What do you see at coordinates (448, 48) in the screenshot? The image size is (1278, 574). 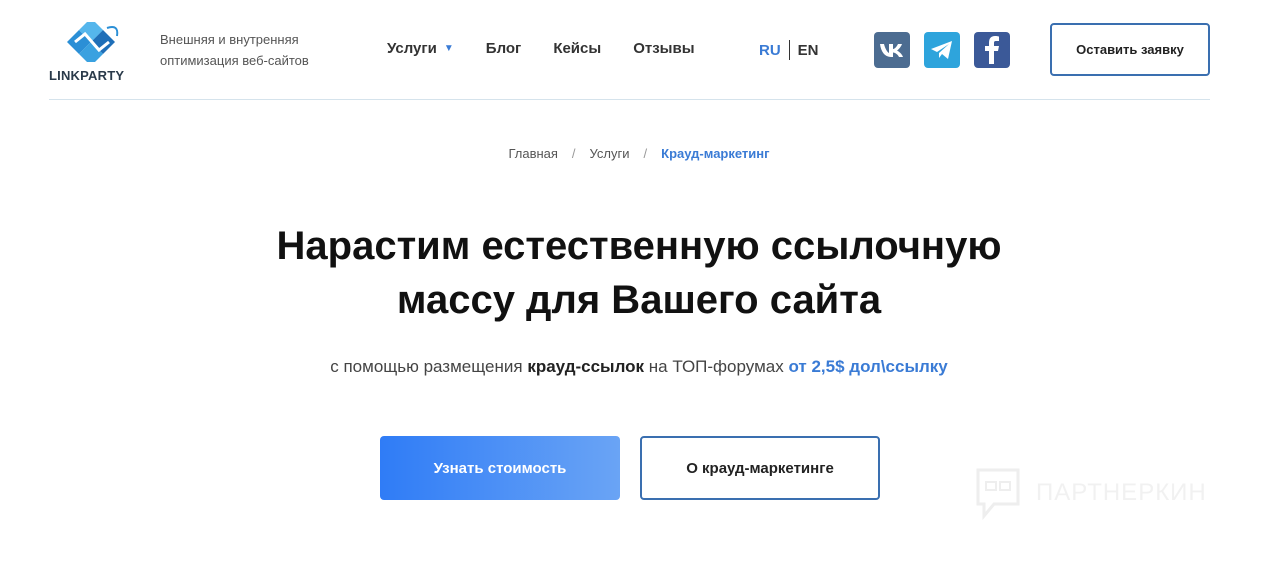 I see `caret-down-icon: ▼` at bounding box center [448, 48].